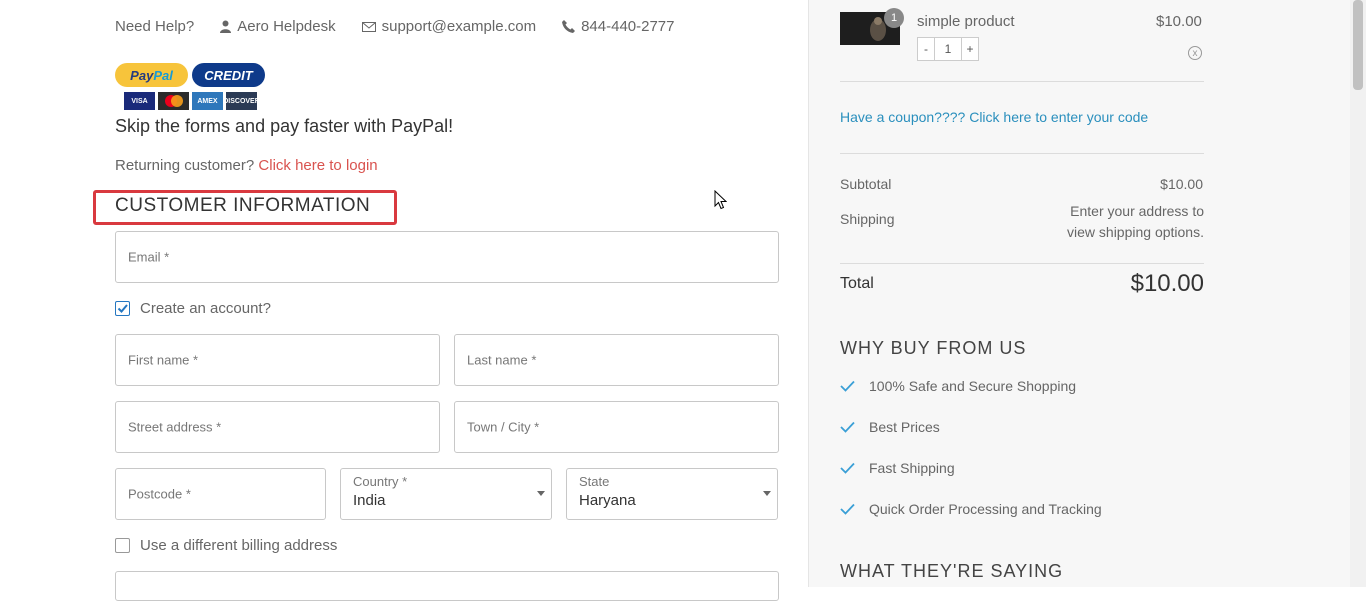  I want to click on why-buy-item: Fast Shipping, so click(897, 468).